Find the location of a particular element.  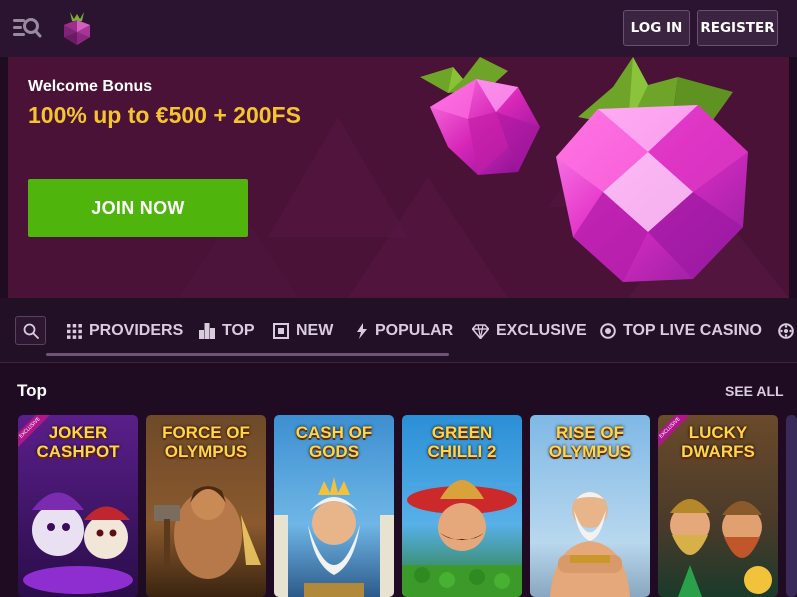

menu-search-icon is located at coordinates (27, 28).